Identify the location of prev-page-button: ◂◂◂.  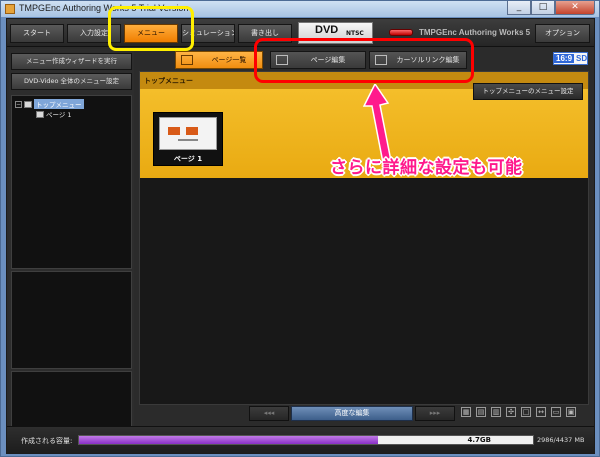
(269, 413).